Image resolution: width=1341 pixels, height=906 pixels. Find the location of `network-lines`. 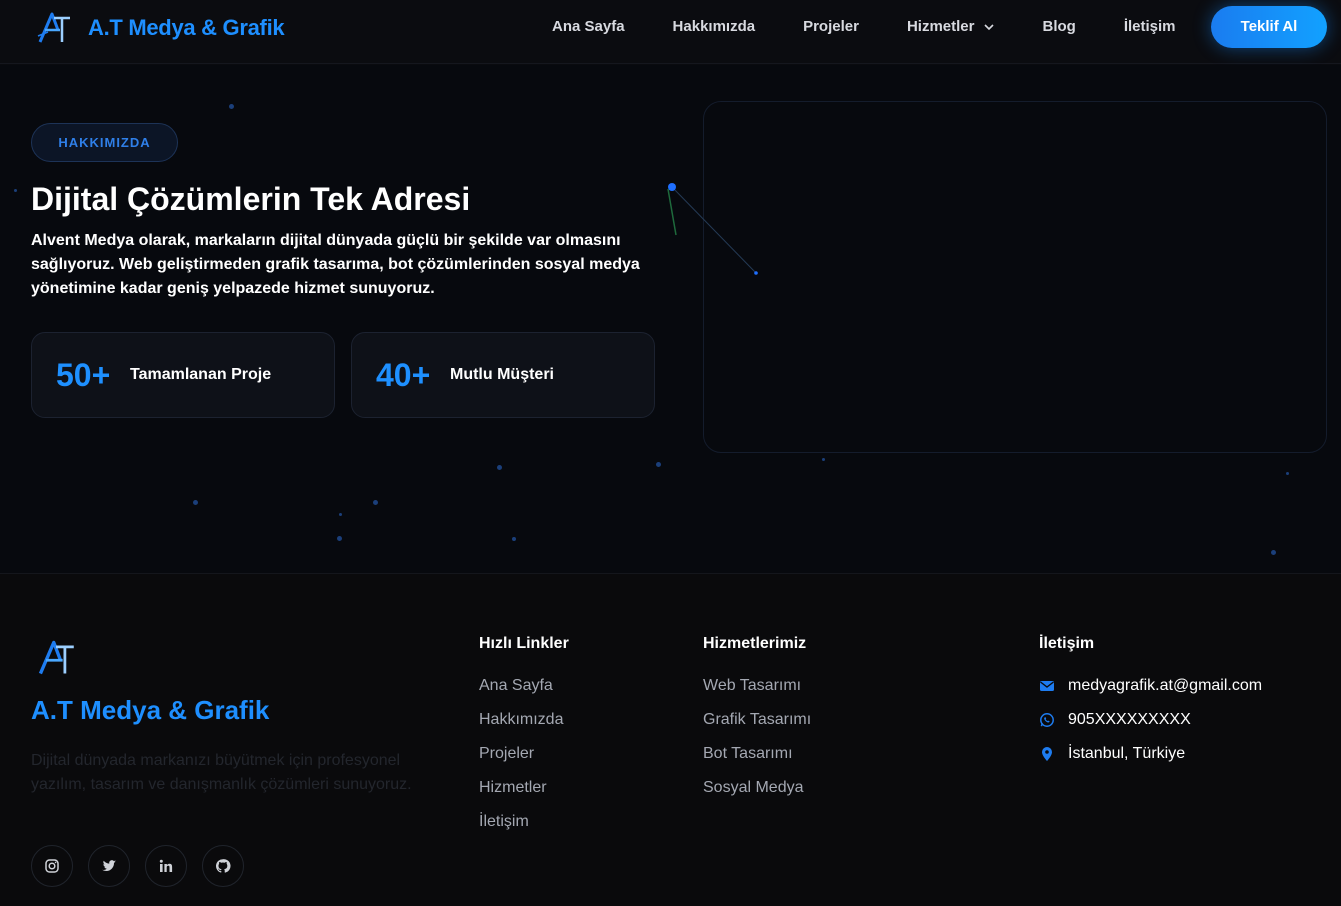

network-lines is located at coordinates (712, 229).